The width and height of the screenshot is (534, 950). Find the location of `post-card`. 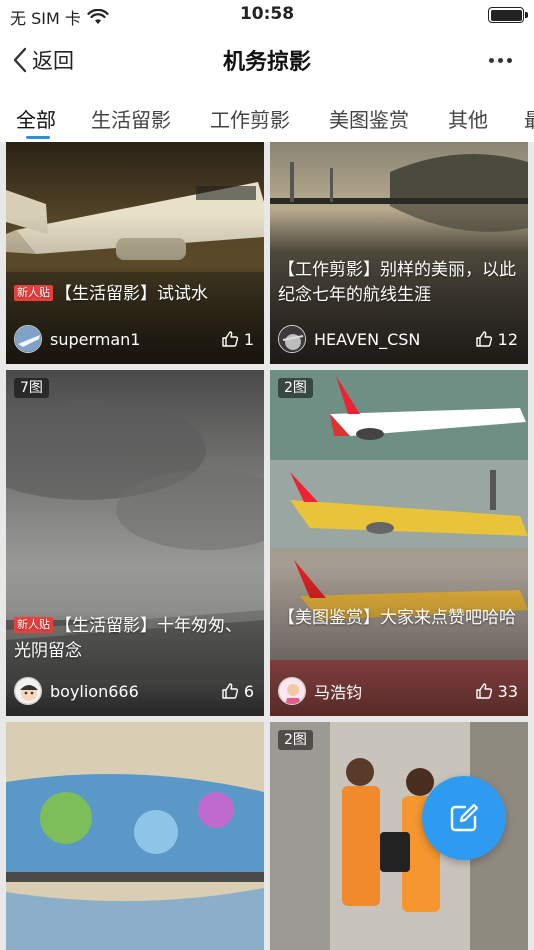

post-card is located at coordinates (135, 836).